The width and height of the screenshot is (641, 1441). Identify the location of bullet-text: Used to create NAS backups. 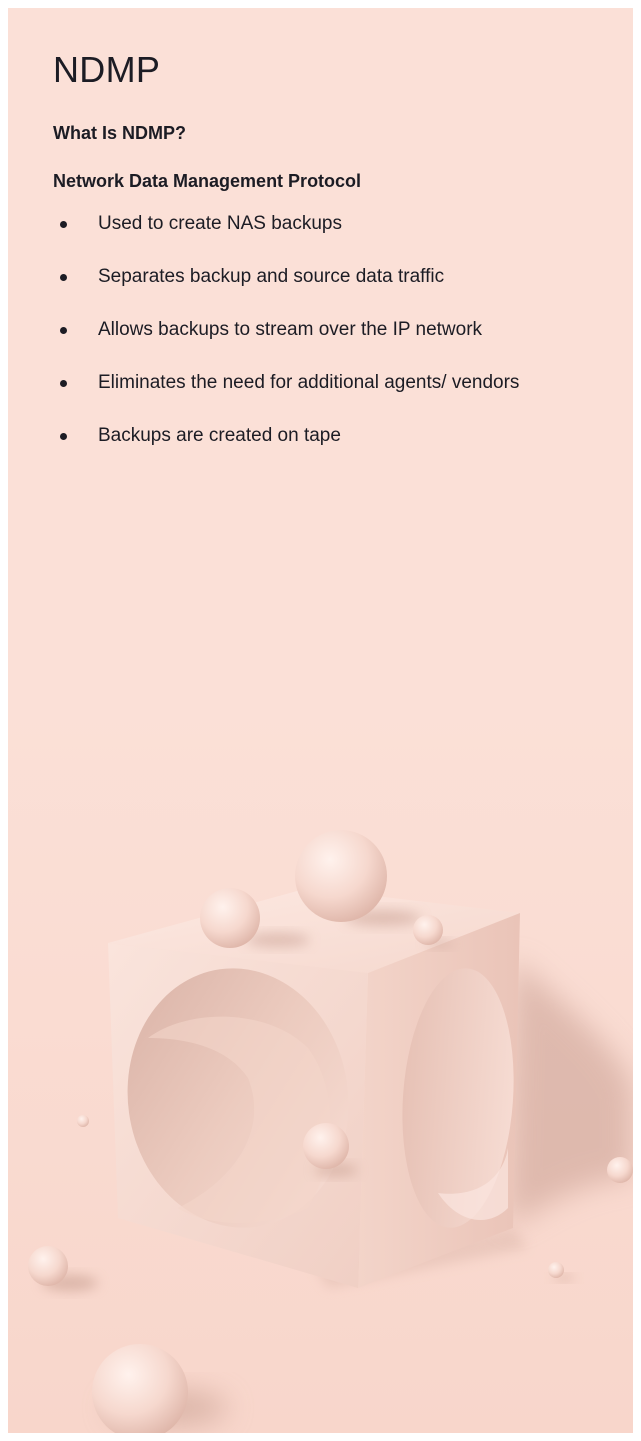
(220, 223).